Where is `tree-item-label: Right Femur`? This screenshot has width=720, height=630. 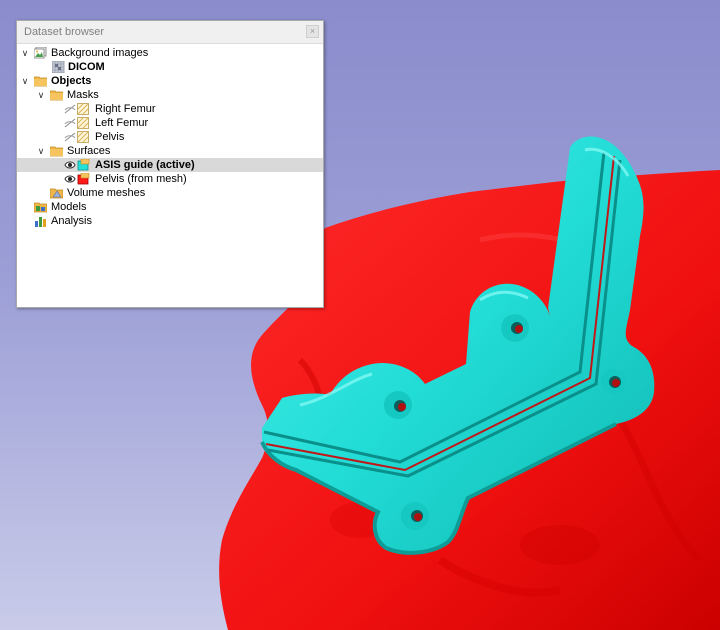
tree-item-label: Right Femur is located at coordinates (125, 109).